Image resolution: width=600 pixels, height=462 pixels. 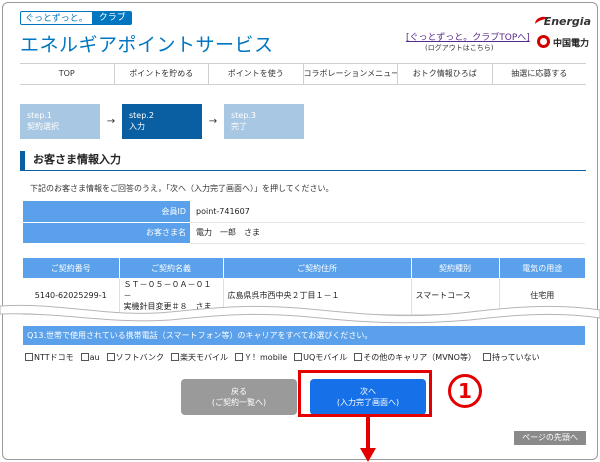 What do you see at coordinates (239, 126) in the screenshot?
I see `step-3-label: 完了` at bounding box center [239, 126].